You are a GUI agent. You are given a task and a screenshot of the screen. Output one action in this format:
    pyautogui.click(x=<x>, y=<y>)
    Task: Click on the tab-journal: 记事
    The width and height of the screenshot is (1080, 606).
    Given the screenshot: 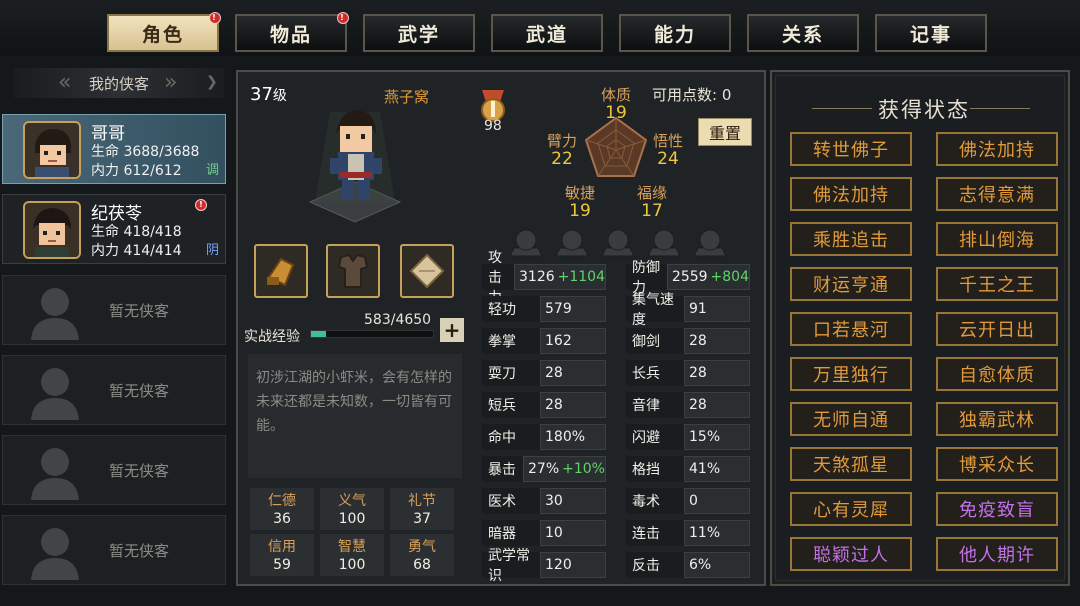 What is the action you would take?
    pyautogui.click(x=931, y=33)
    